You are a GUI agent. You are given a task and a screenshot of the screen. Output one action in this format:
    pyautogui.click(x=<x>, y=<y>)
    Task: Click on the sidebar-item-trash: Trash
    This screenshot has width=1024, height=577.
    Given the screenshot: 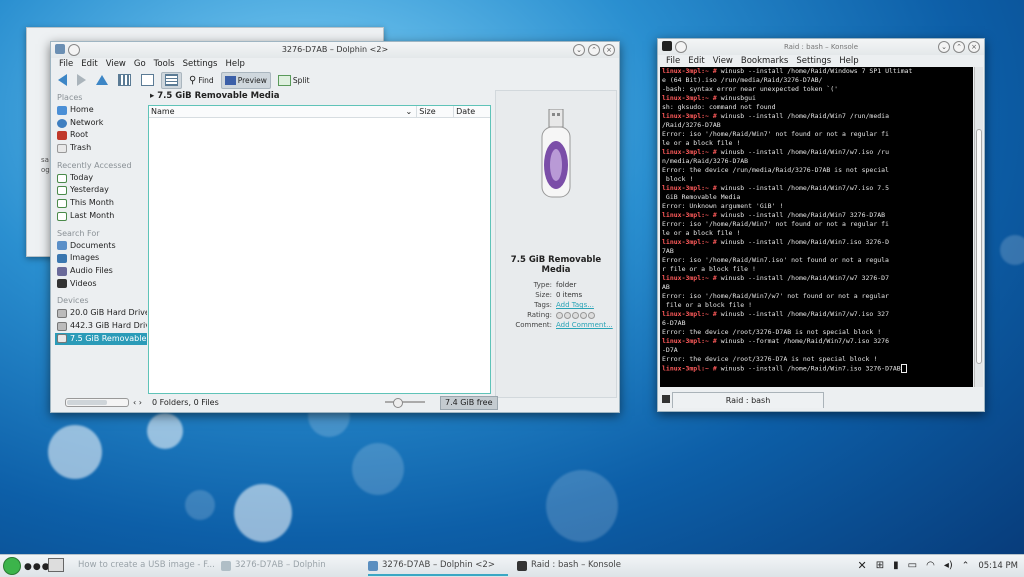 What is the action you would take?
    pyautogui.click(x=101, y=148)
    